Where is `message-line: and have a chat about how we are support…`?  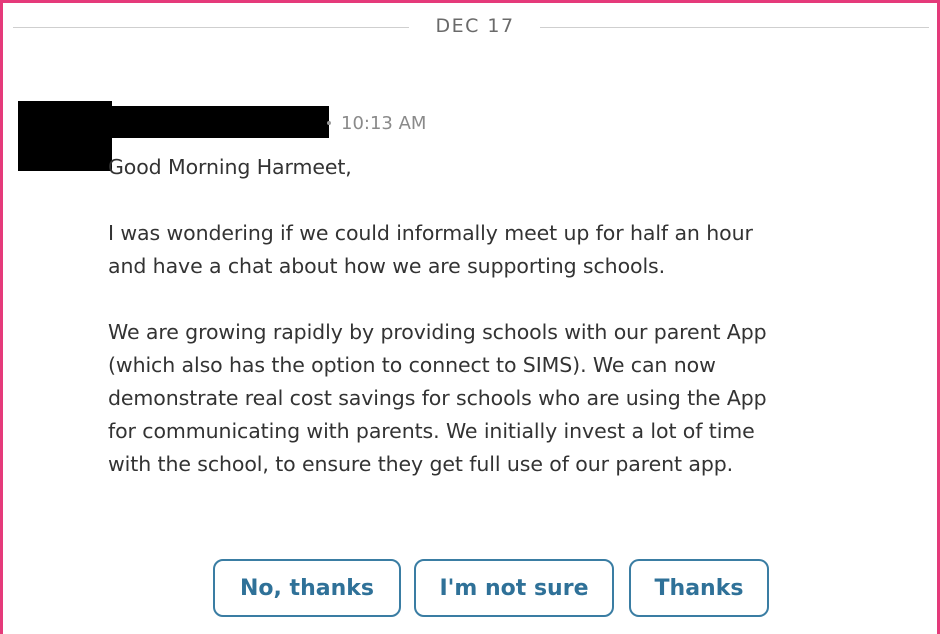
message-line: and have a chat about how we are support… is located at coordinates (387, 266).